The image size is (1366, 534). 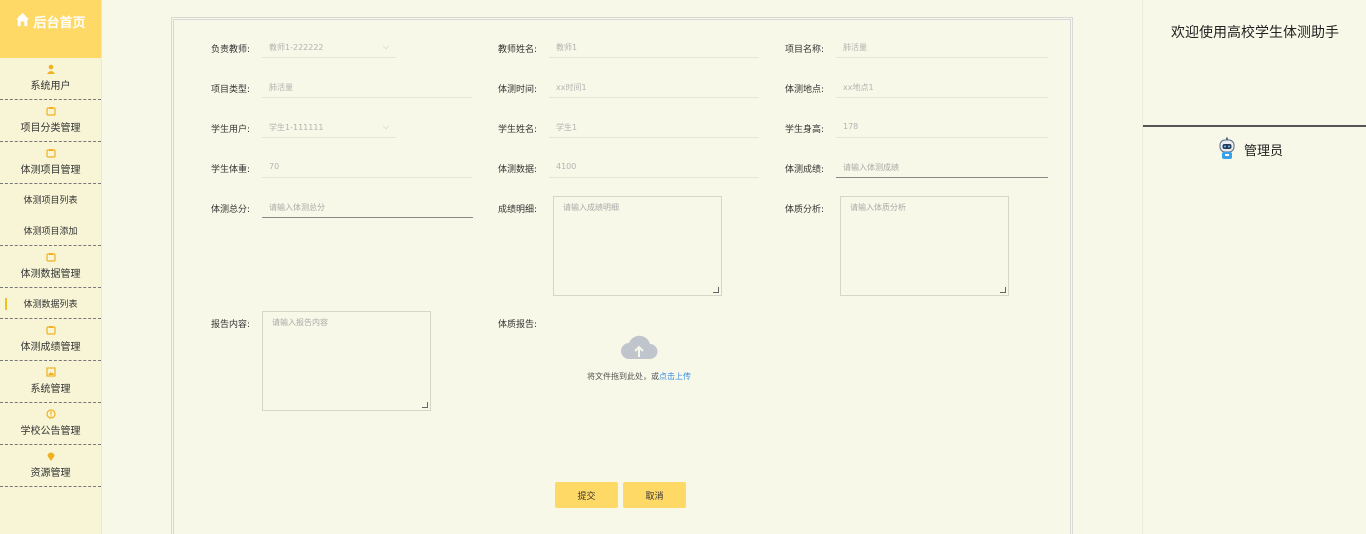 I want to click on project-name-field: 肺活量, so click(x=942, y=47).